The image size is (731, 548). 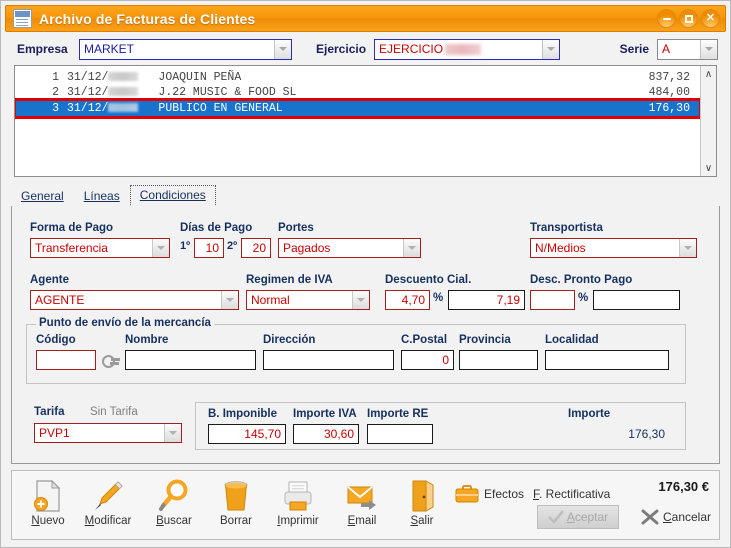 I want to click on descuento-cial-percent-input: 4,70, so click(x=407, y=300).